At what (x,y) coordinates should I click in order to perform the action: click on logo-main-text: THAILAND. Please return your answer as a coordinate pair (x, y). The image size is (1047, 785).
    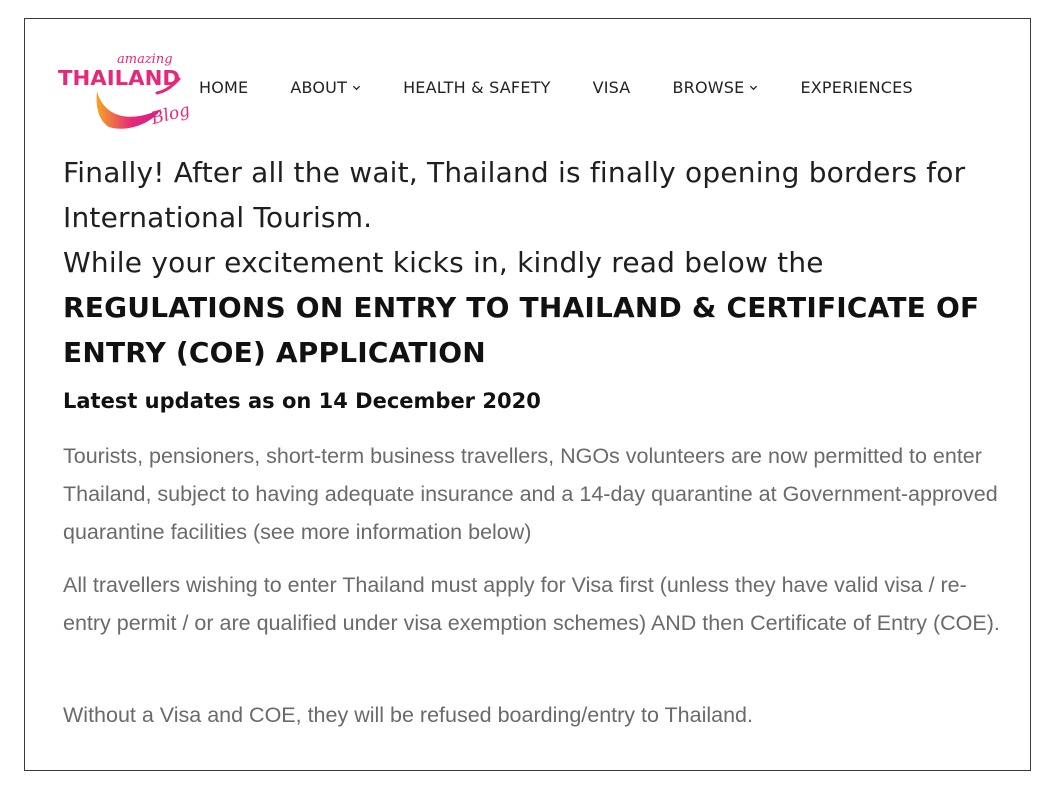
    Looking at the image, I should click on (119, 78).